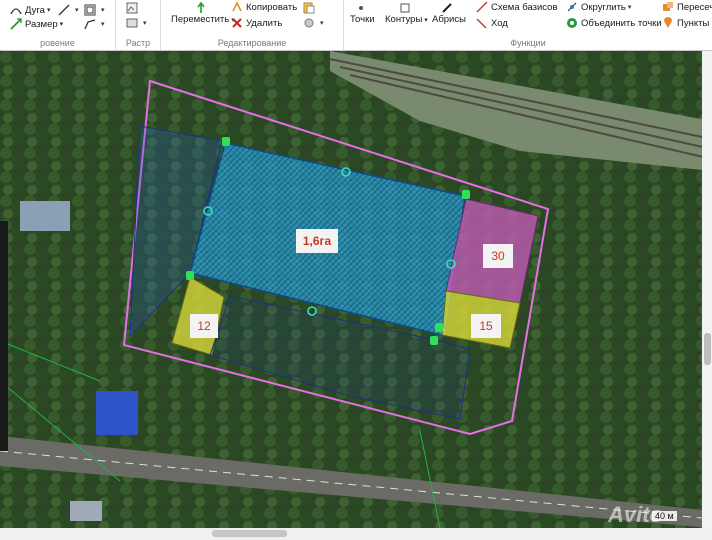 Image resolution: width=712 pixels, height=540 pixels. I want to click on line-tool-icon, so click(64, 10).